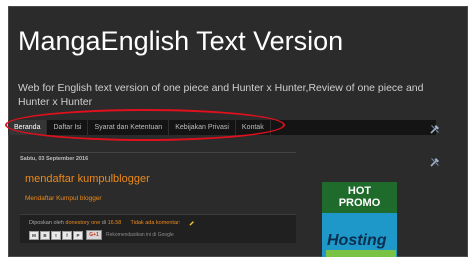 This screenshot has height=257, width=474. What do you see at coordinates (158, 152) in the screenshot?
I see `divider` at bounding box center [158, 152].